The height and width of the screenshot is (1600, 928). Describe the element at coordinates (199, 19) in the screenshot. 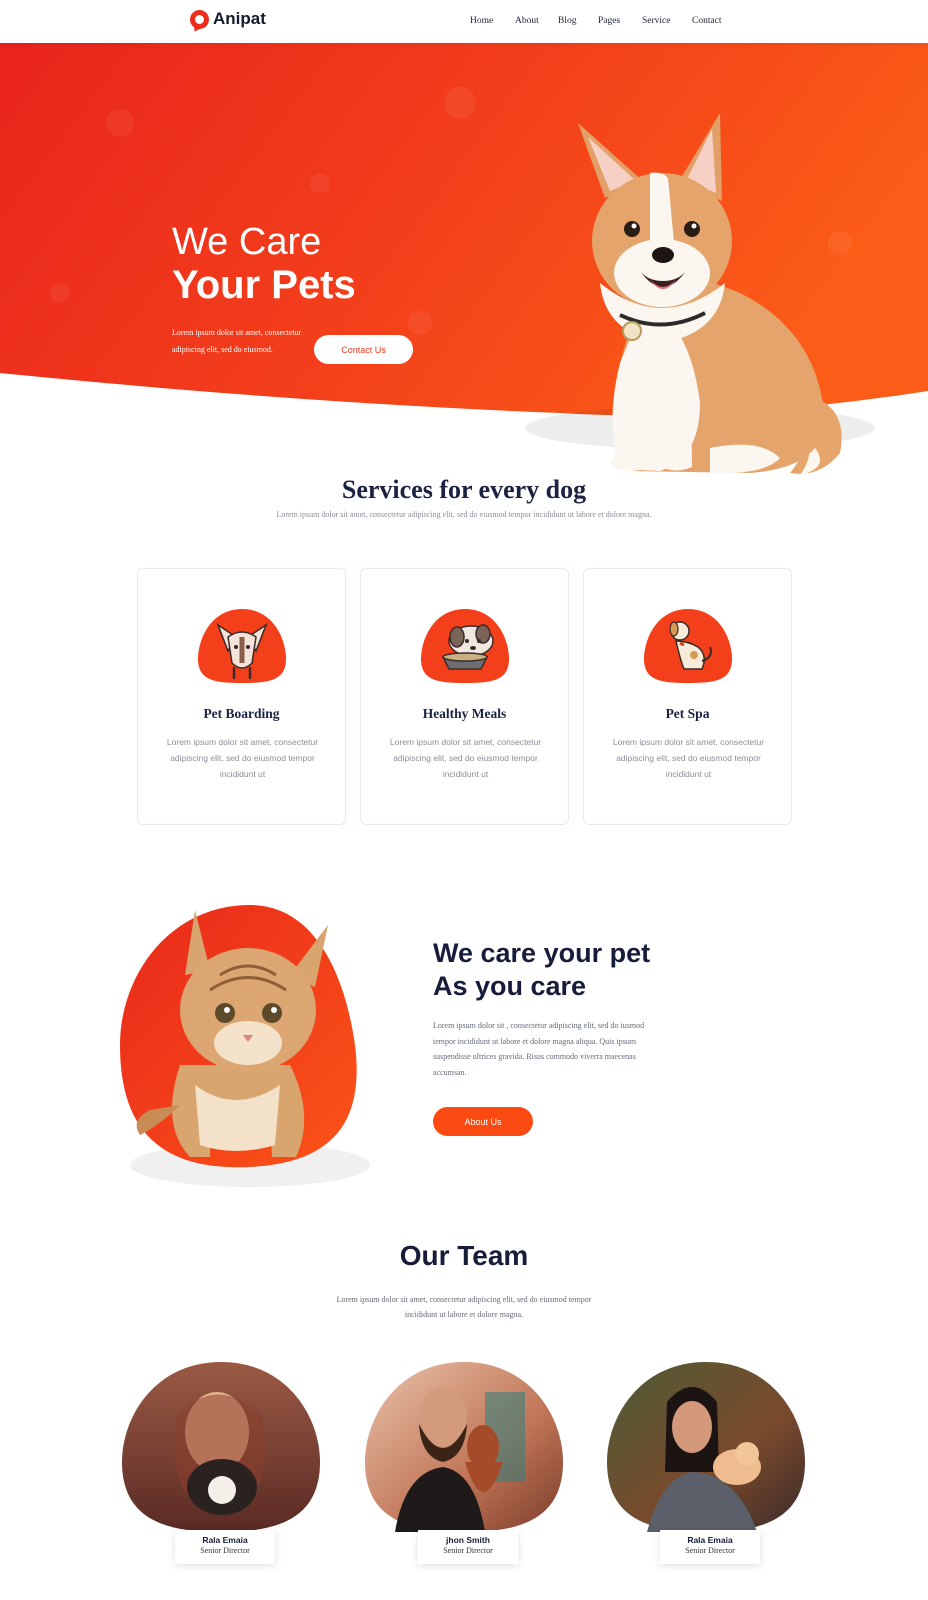

I see `logo-icon` at that location.